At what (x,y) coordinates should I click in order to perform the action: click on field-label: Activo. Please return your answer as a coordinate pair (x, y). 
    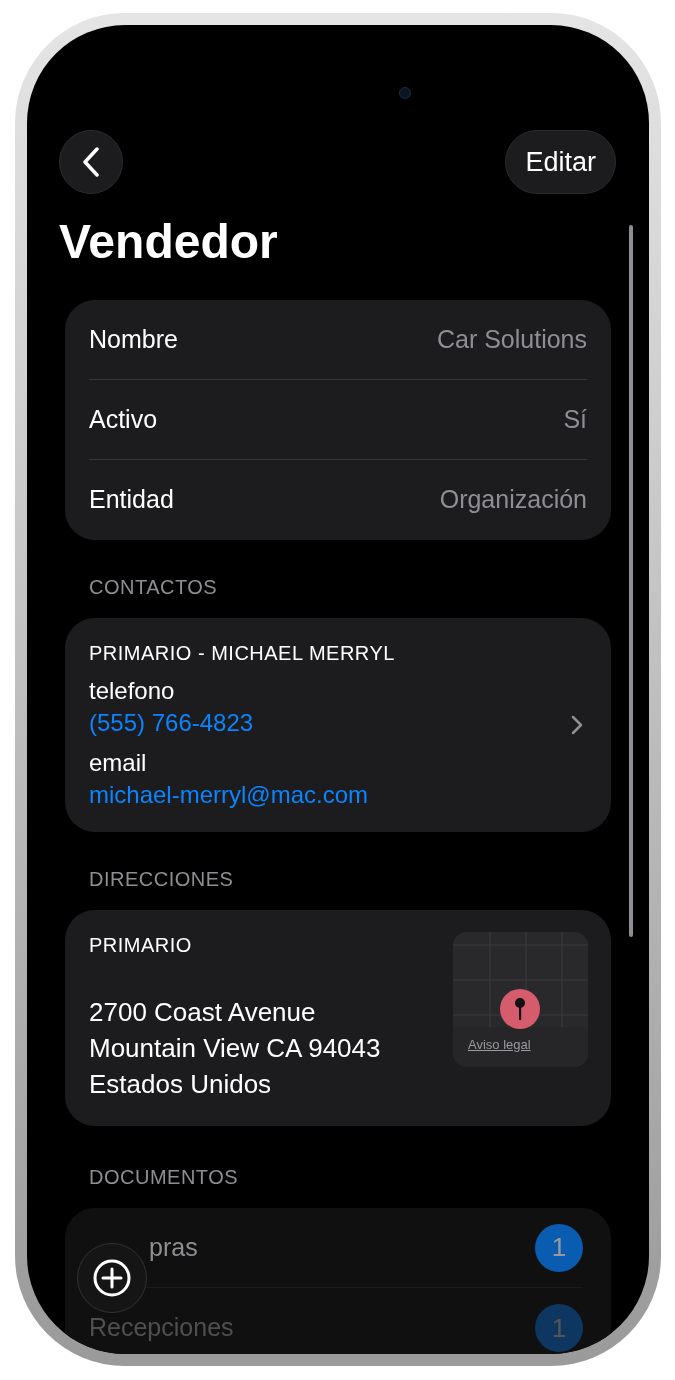
    Looking at the image, I should click on (123, 419).